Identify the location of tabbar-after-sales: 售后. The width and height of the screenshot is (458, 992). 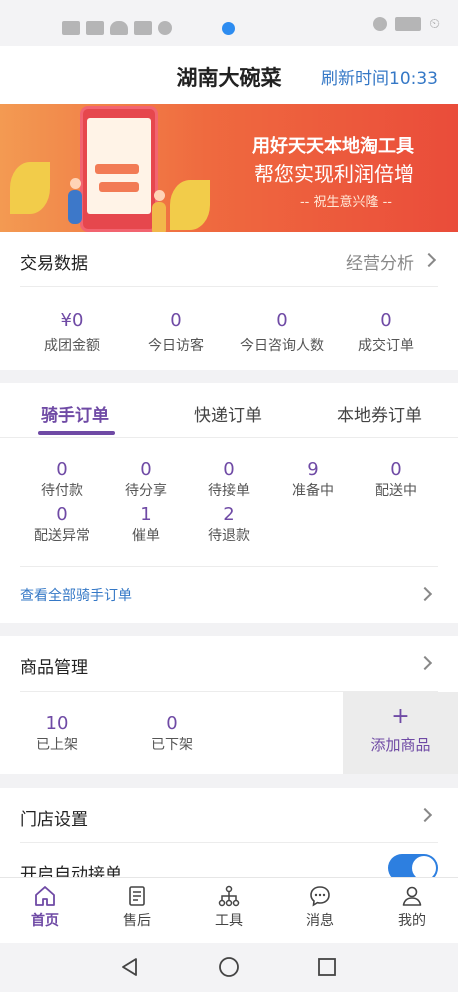
(137, 907).